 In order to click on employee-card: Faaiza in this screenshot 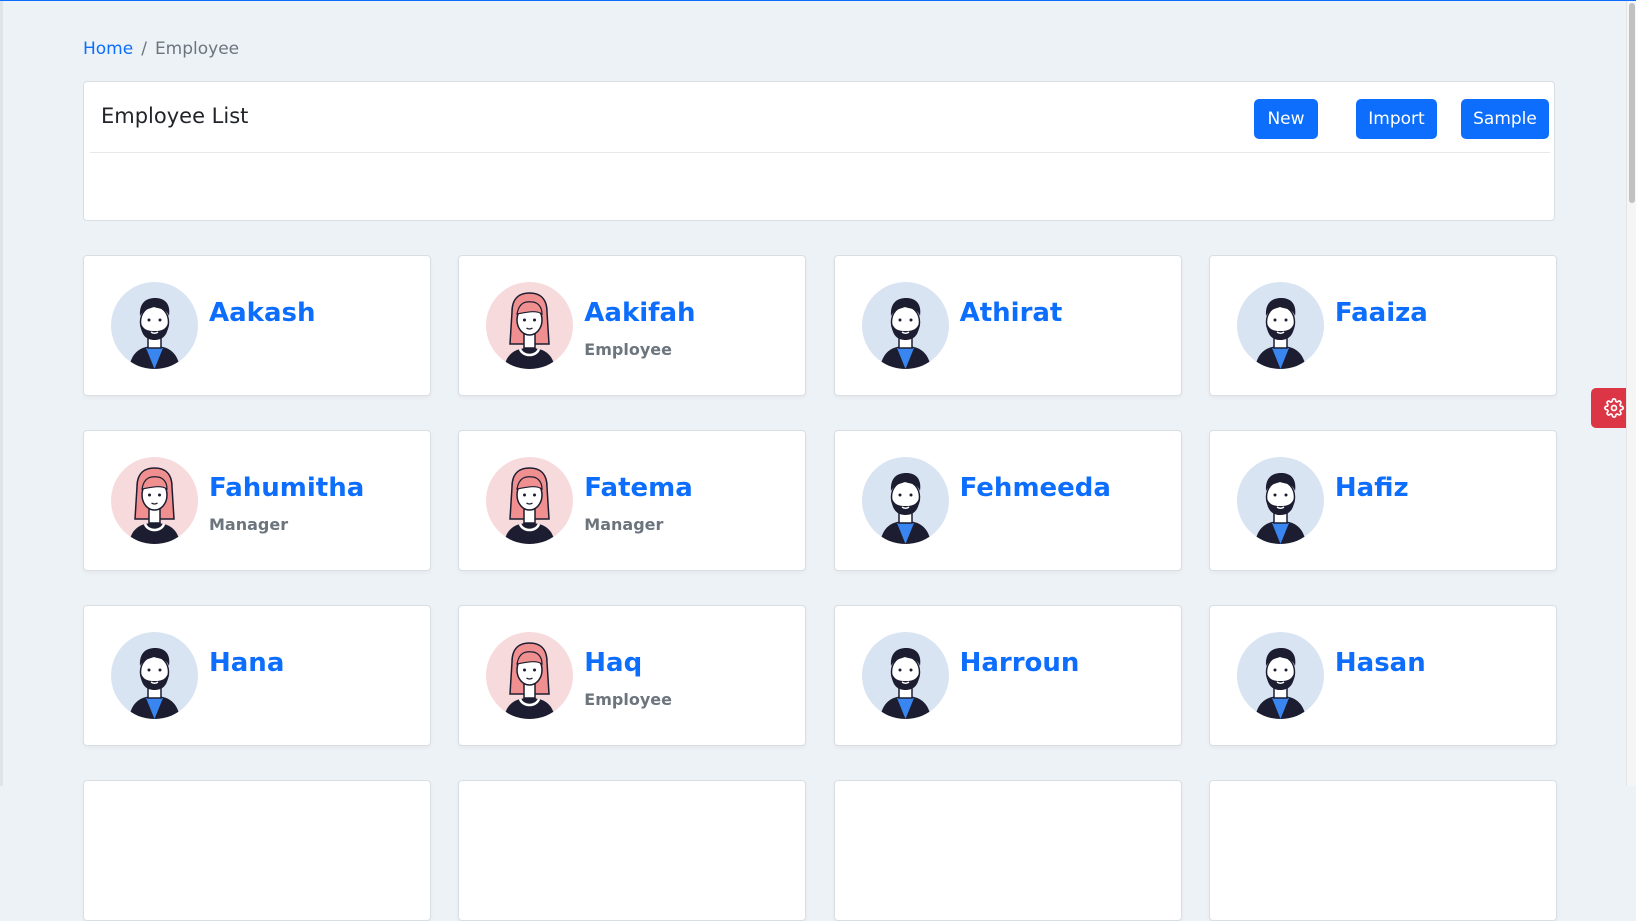, I will do `click(1382, 325)`.